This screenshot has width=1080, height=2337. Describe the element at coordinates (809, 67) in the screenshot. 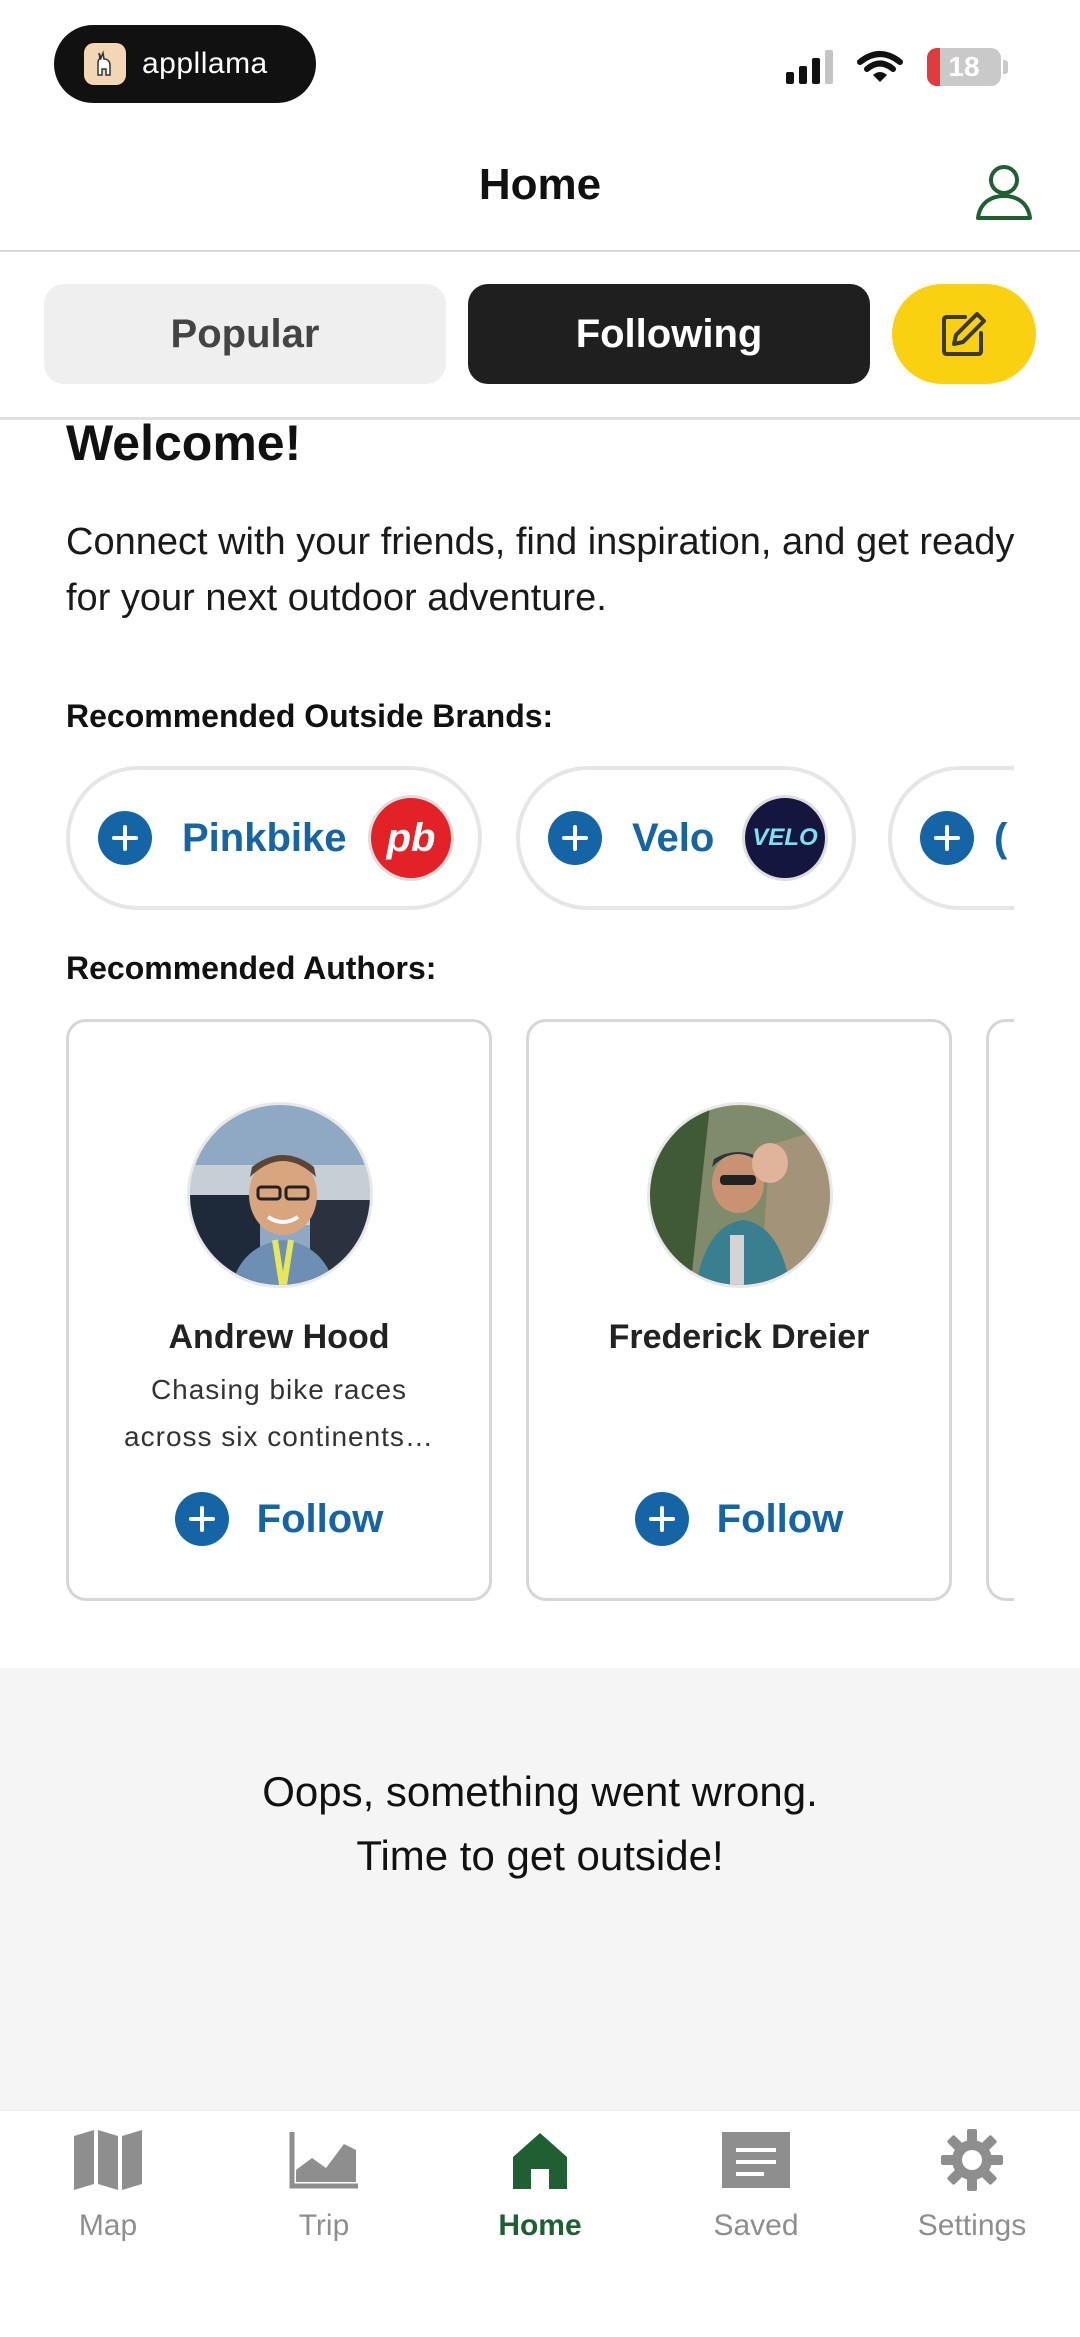

I see `cellular-signal-icon` at that location.